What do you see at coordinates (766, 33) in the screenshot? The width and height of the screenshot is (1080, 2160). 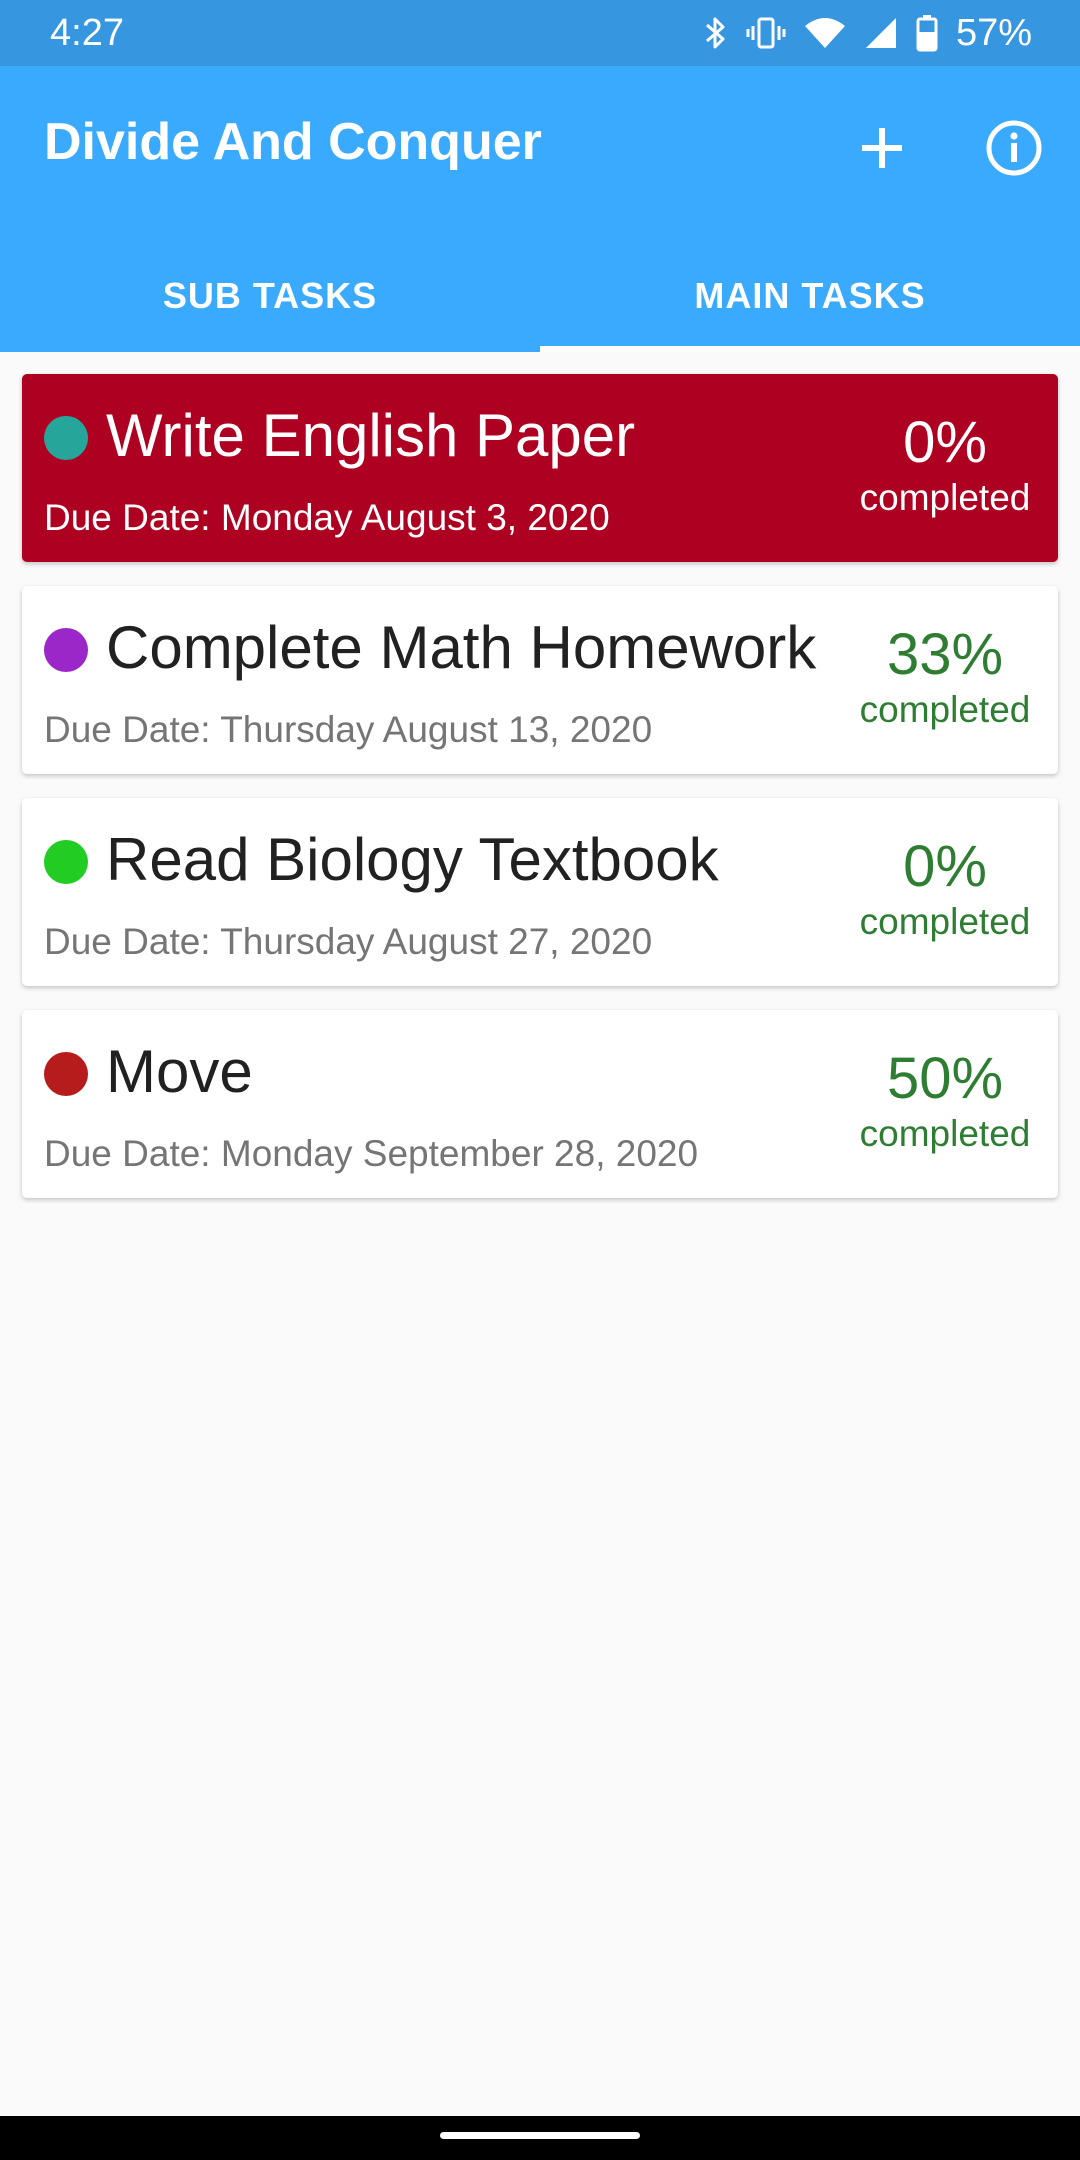 I see `vibrate-icon` at bounding box center [766, 33].